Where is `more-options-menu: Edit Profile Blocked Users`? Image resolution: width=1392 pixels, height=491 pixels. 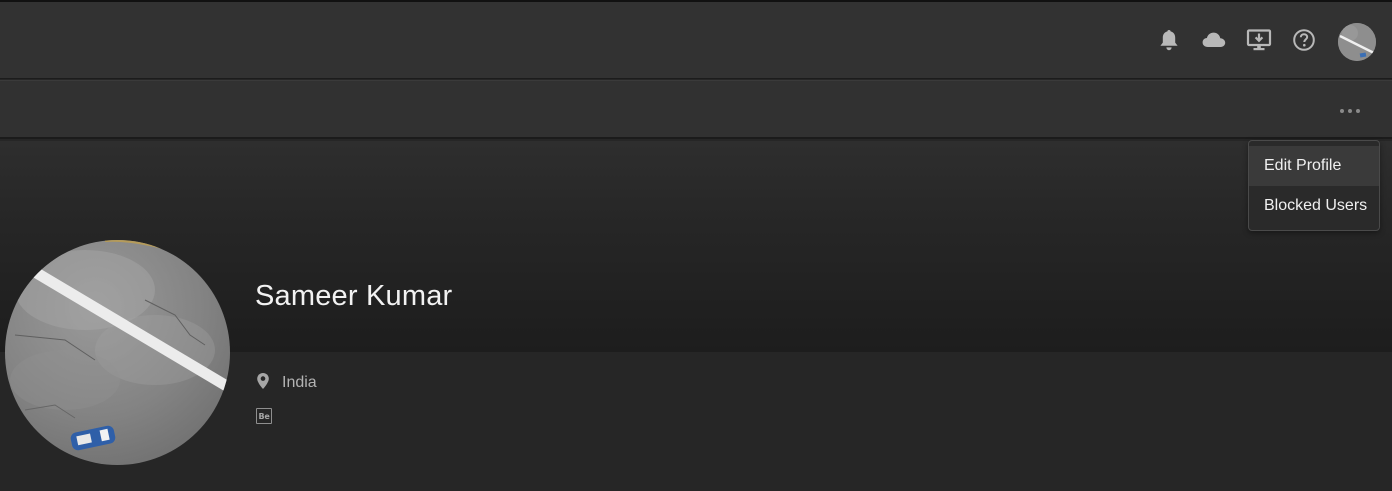 more-options-menu: Edit Profile Blocked Users is located at coordinates (1314, 185).